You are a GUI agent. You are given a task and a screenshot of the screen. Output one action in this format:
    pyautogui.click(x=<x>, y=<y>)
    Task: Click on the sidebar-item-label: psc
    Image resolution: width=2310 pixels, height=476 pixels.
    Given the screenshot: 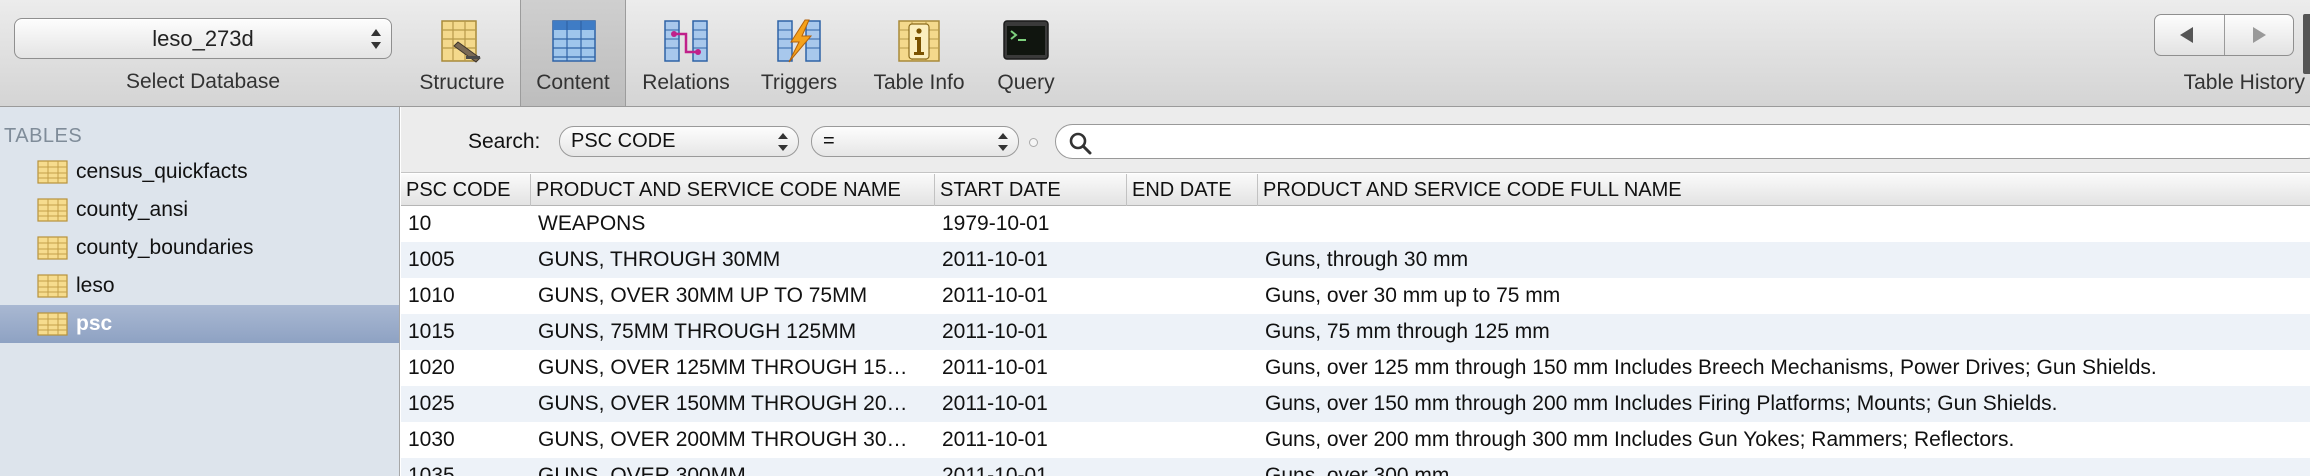 What is the action you would take?
    pyautogui.click(x=94, y=323)
    